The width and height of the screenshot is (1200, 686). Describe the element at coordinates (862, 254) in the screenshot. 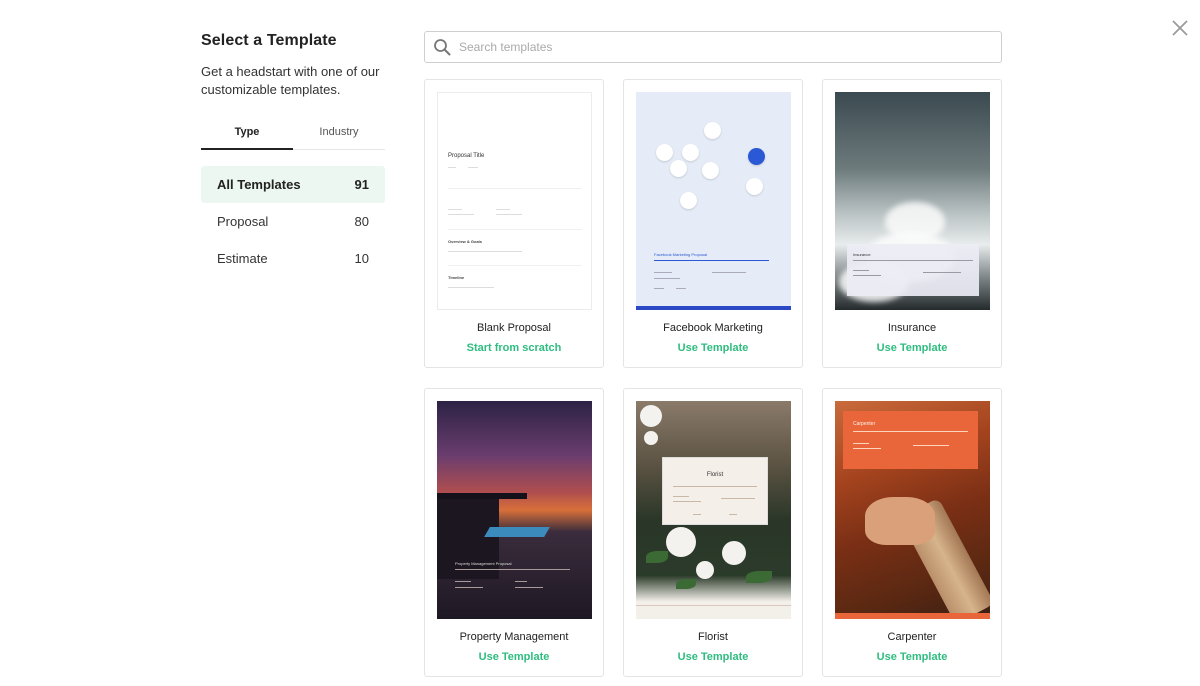

I see `preview-doc-title: Insurance` at that location.